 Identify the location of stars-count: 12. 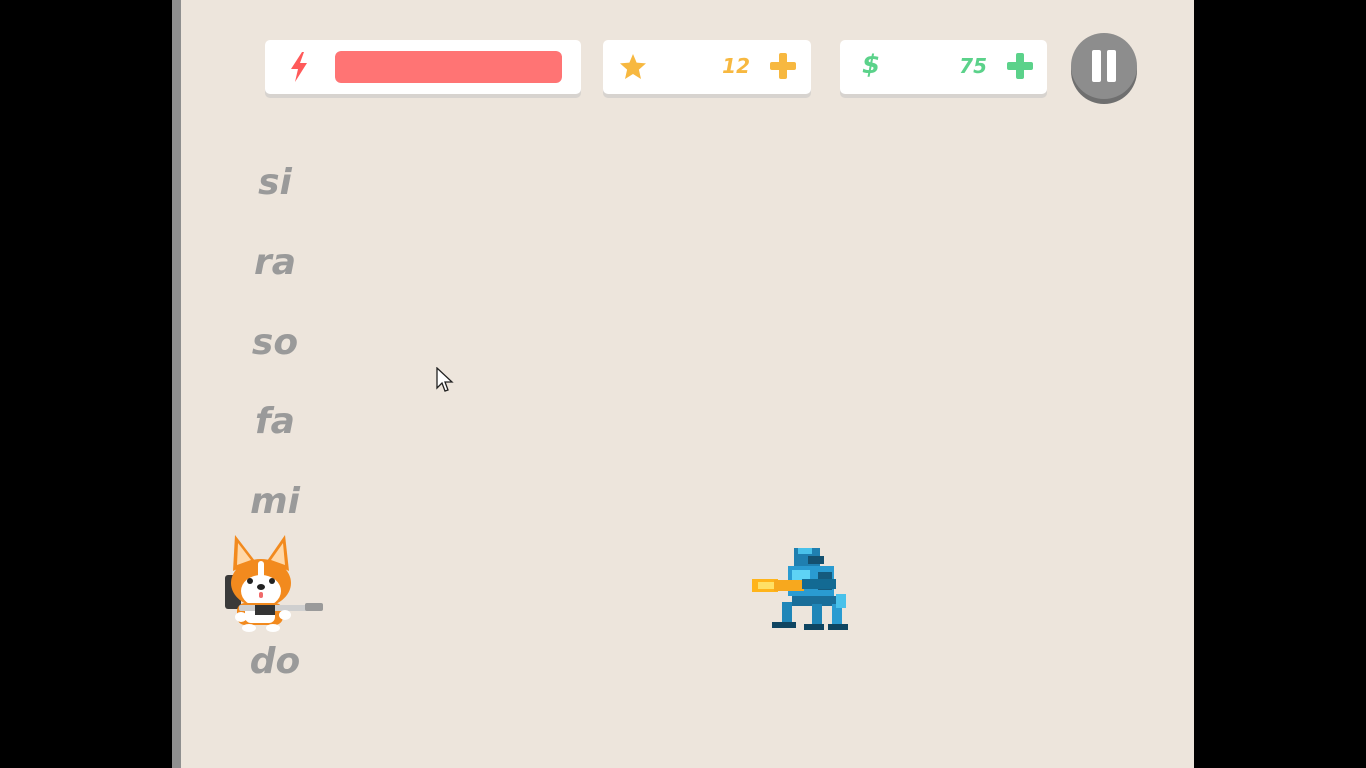
(736, 66).